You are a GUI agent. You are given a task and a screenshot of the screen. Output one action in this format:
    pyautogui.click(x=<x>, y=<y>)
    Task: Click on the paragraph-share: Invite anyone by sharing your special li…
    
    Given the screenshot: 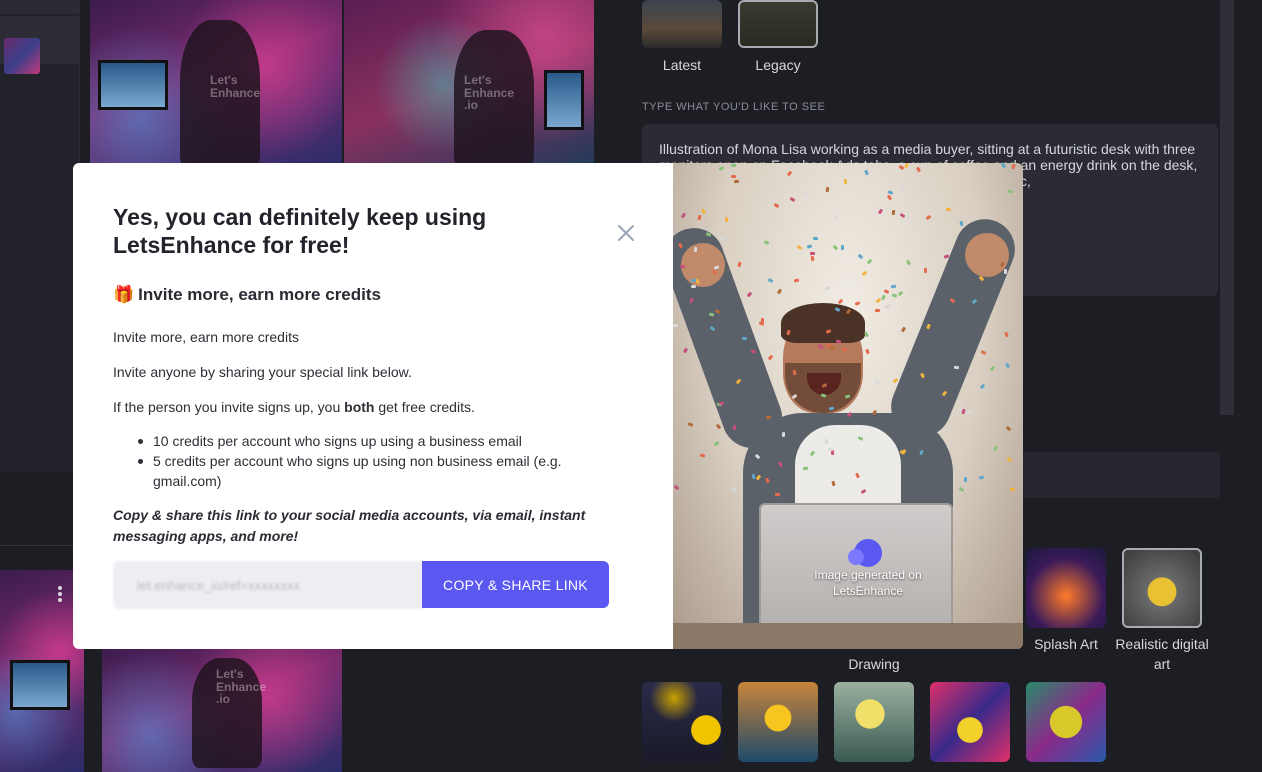 What is the action you would take?
    pyautogui.click(x=262, y=372)
    